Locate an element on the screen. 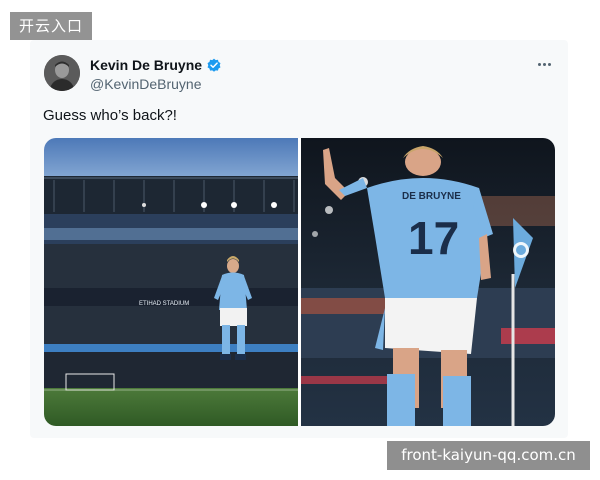  watermark-bottom: front-kaiyun-qq.com.cn is located at coordinates (488, 455).